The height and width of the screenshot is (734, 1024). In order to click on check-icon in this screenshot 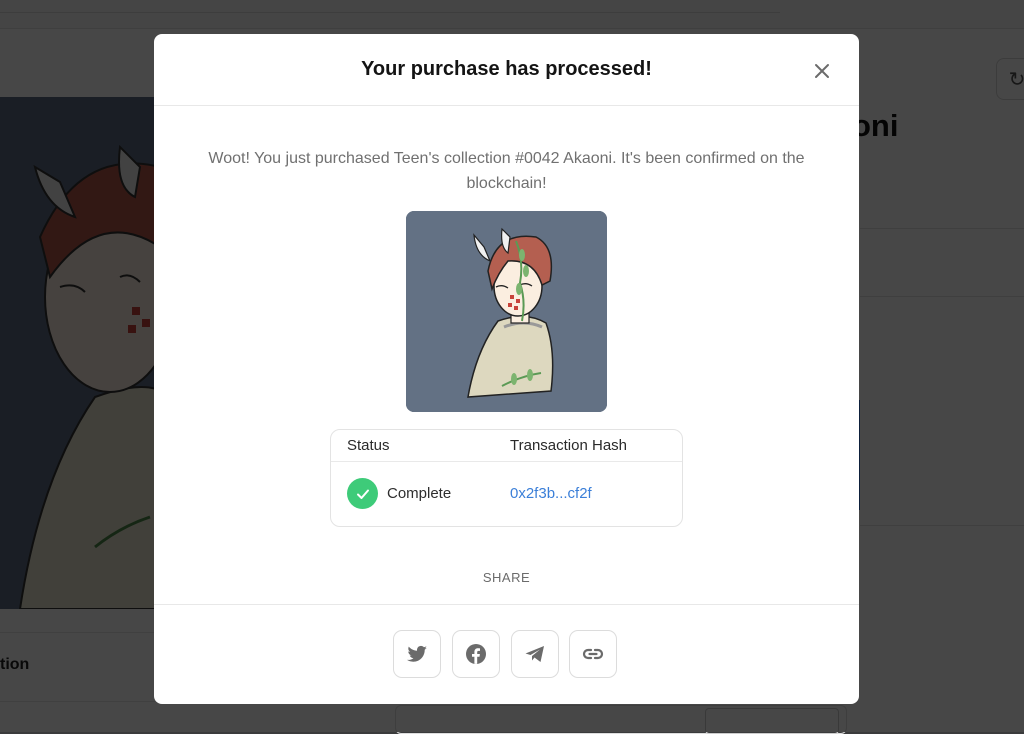, I will do `click(362, 494)`.